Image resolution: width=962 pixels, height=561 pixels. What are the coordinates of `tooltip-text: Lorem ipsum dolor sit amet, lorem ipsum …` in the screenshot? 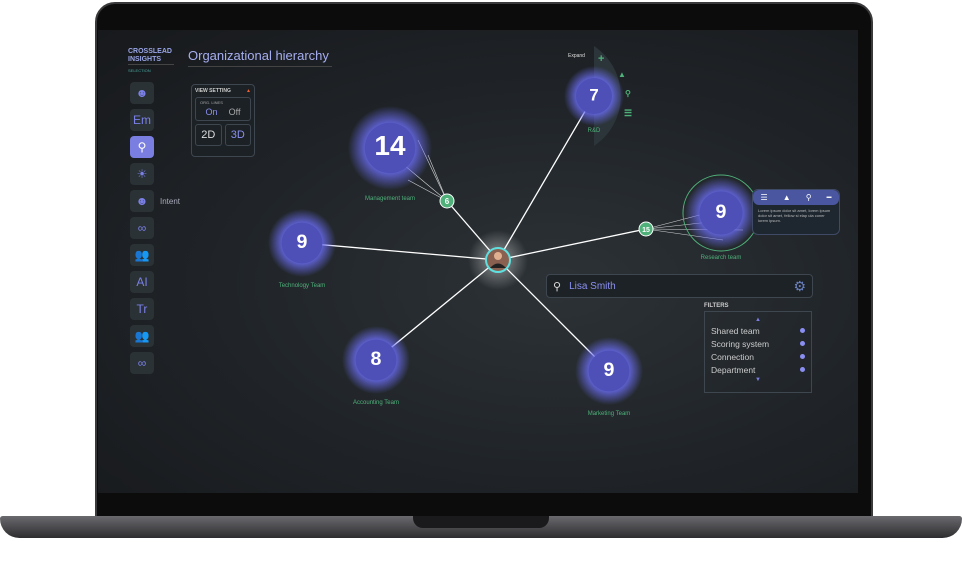 It's located at (794, 215).